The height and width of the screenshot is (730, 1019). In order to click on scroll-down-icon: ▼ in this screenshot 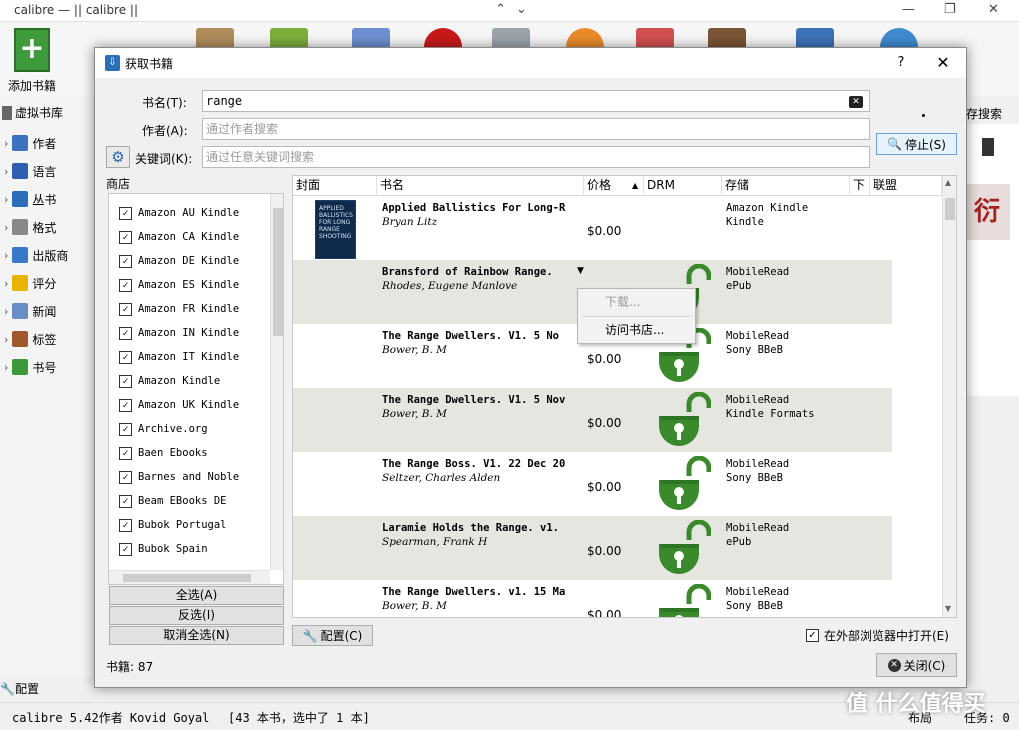, I will do `click(948, 608)`.